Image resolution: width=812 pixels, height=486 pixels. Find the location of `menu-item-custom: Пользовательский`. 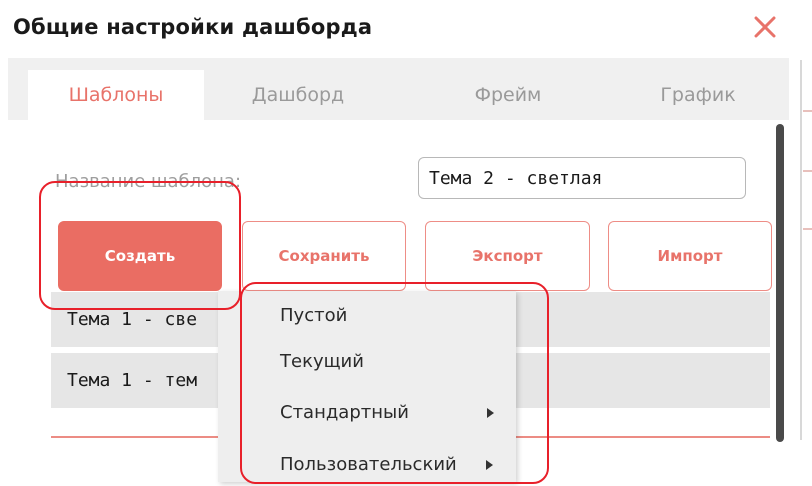

menu-item-custom: Пользовательский is located at coordinates (368, 464).